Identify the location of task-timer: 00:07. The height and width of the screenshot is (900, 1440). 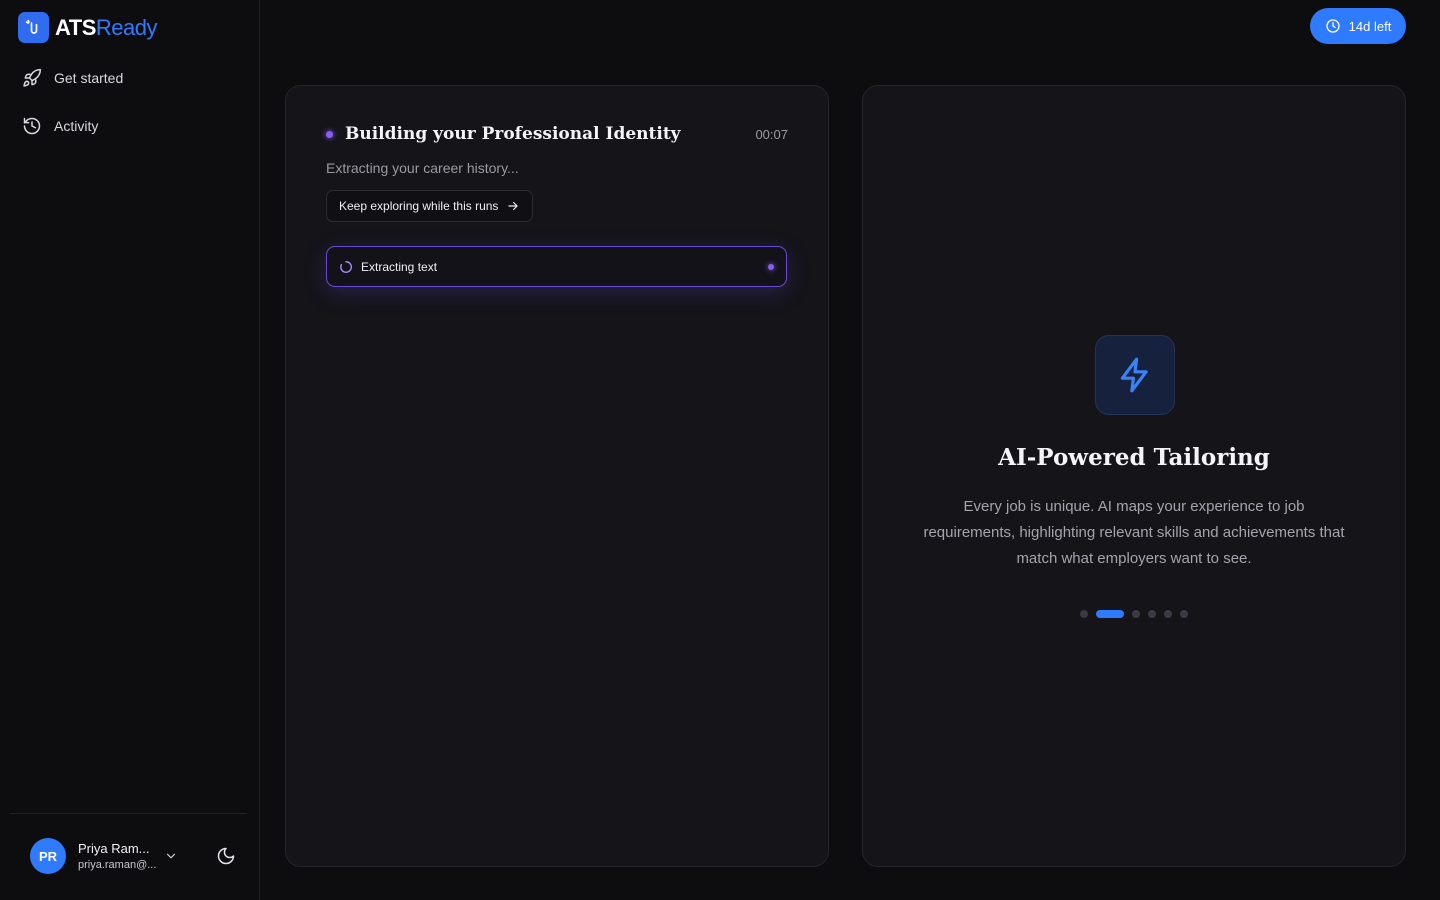
(771, 134).